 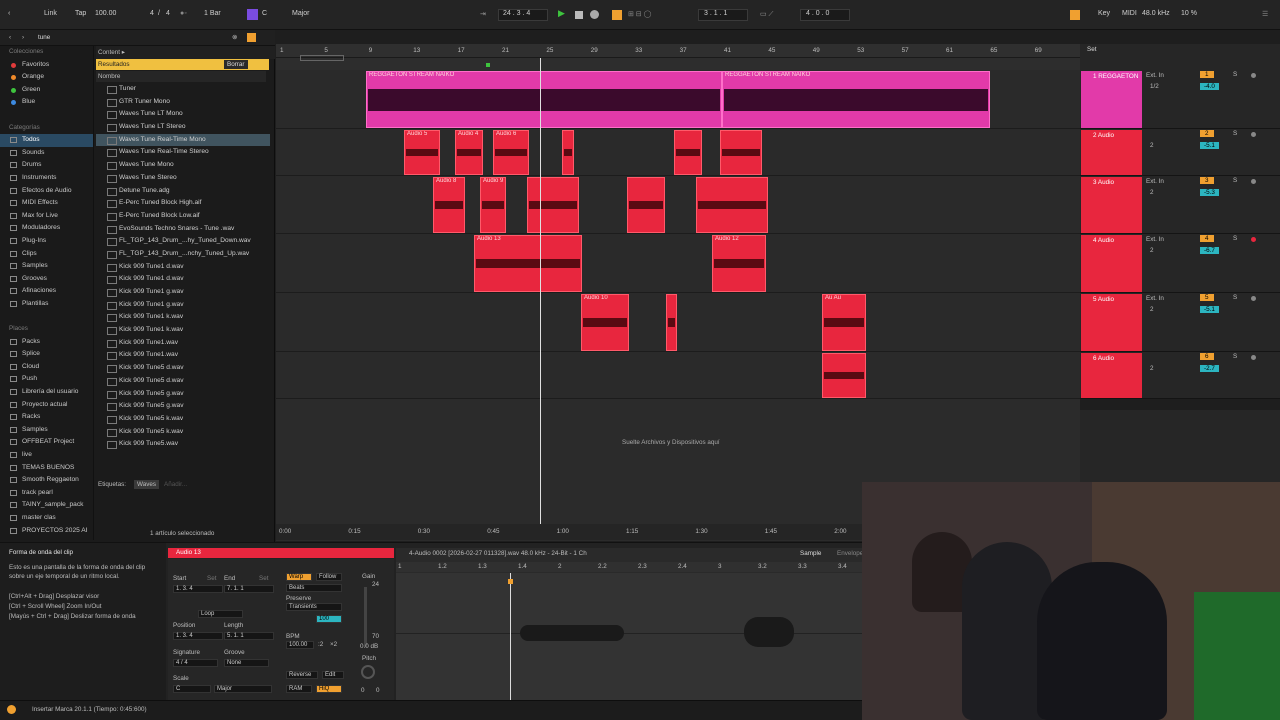 What do you see at coordinates (183, 13) in the screenshot?
I see `metronome-icon: ●◦` at bounding box center [183, 13].